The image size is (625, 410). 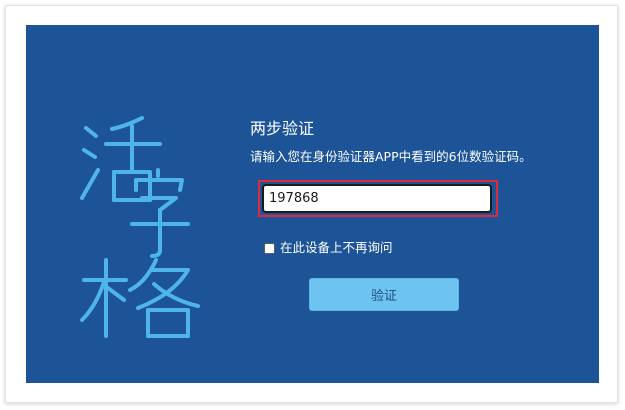 I want to click on remember-device-label: 在此设备上不再询问, so click(x=336, y=247).